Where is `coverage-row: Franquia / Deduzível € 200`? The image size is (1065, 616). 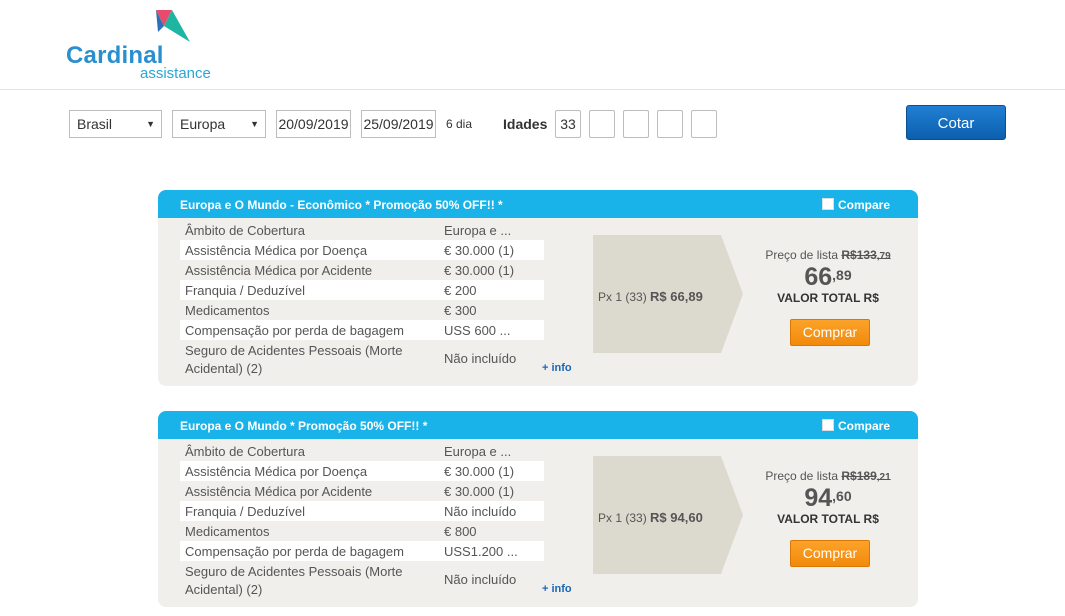 coverage-row: Franquia / Deduzível € 200 is located at coordinates (362, 290).